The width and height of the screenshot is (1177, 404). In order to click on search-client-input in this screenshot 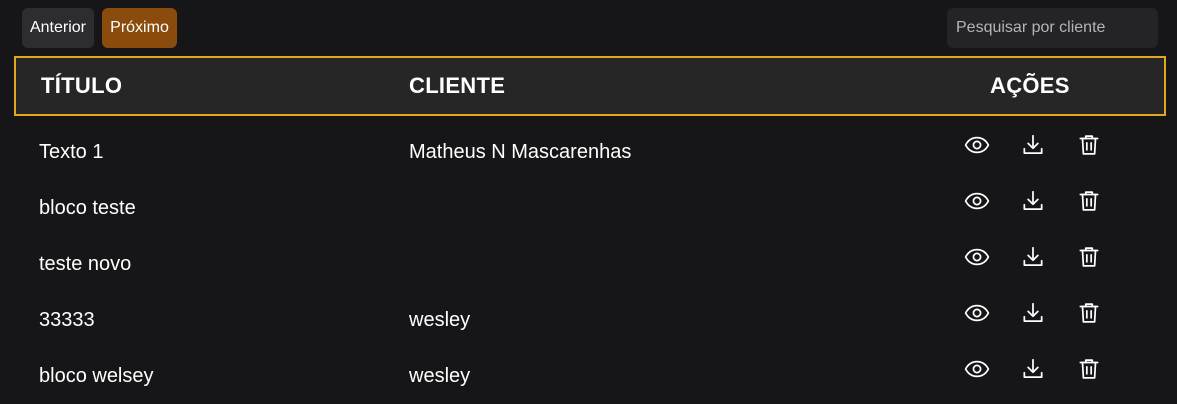, I will do `click(1052, 28)`.